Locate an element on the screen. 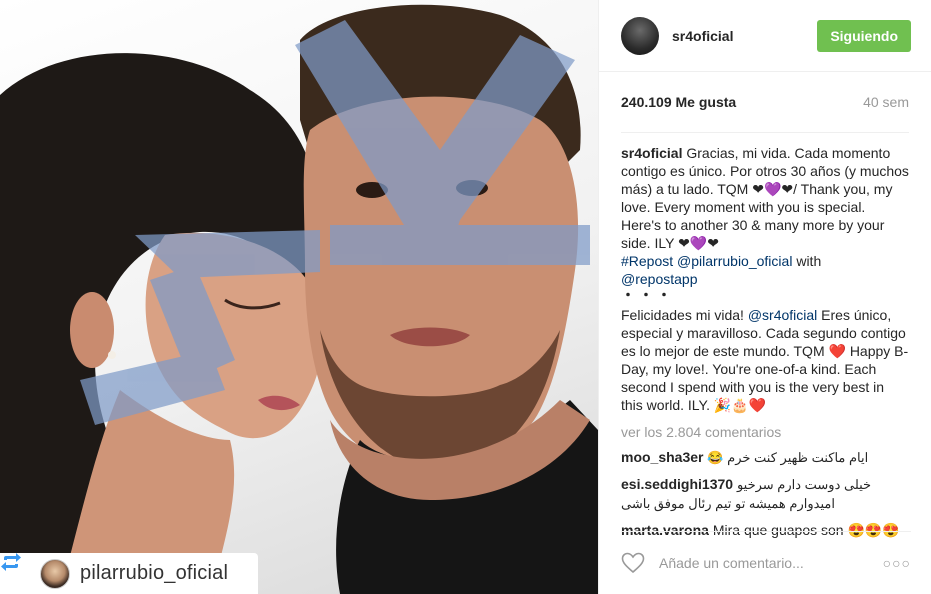 The width and height of the screenshot is (931, 594). add-comment-bar: ○○○ is located at coordinates (766, 562).